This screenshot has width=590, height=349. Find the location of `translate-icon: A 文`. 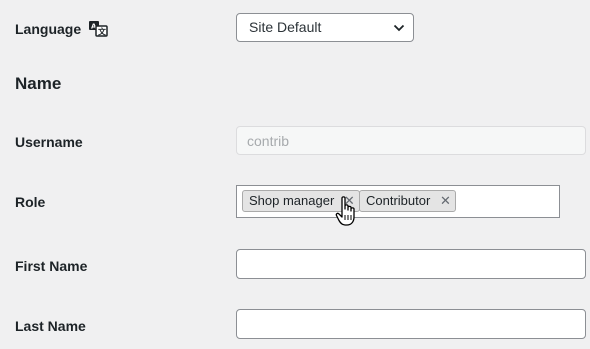

translate-icon: A 文 is located at coordinates (98, 29).